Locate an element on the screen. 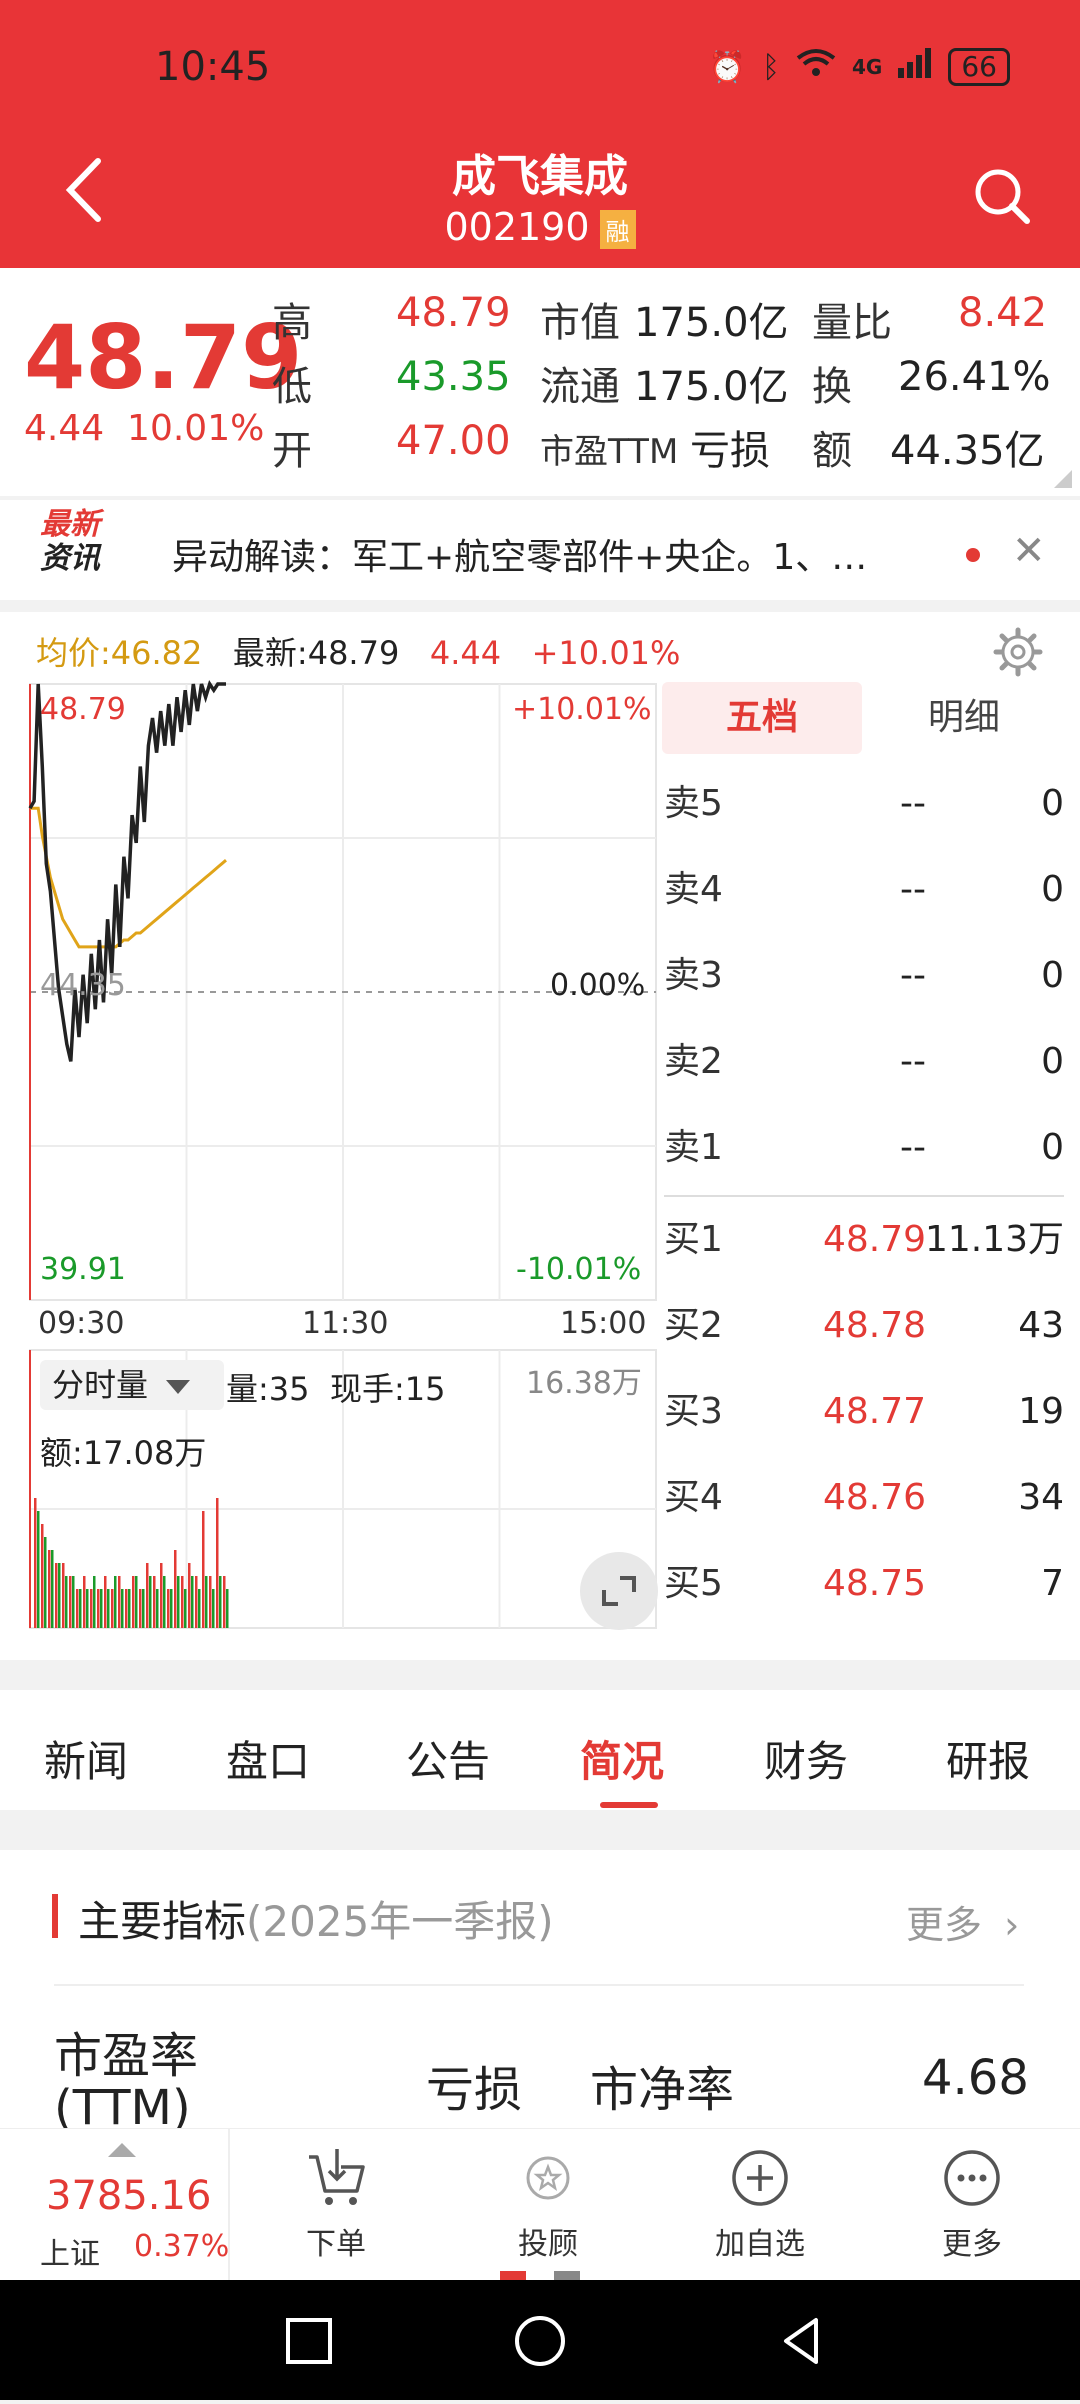 Image resolution: width=1080 pixels, height=2404 pixels. level-label: 卖5 is located at coordinates (693, 803).